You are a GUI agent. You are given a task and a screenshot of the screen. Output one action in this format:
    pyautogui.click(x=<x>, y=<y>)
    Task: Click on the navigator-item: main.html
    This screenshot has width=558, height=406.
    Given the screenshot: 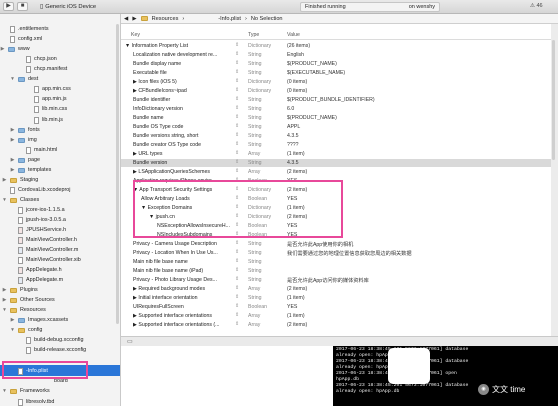 What is the action you would take?
    pyautogui.click(x=37, y=150)
    